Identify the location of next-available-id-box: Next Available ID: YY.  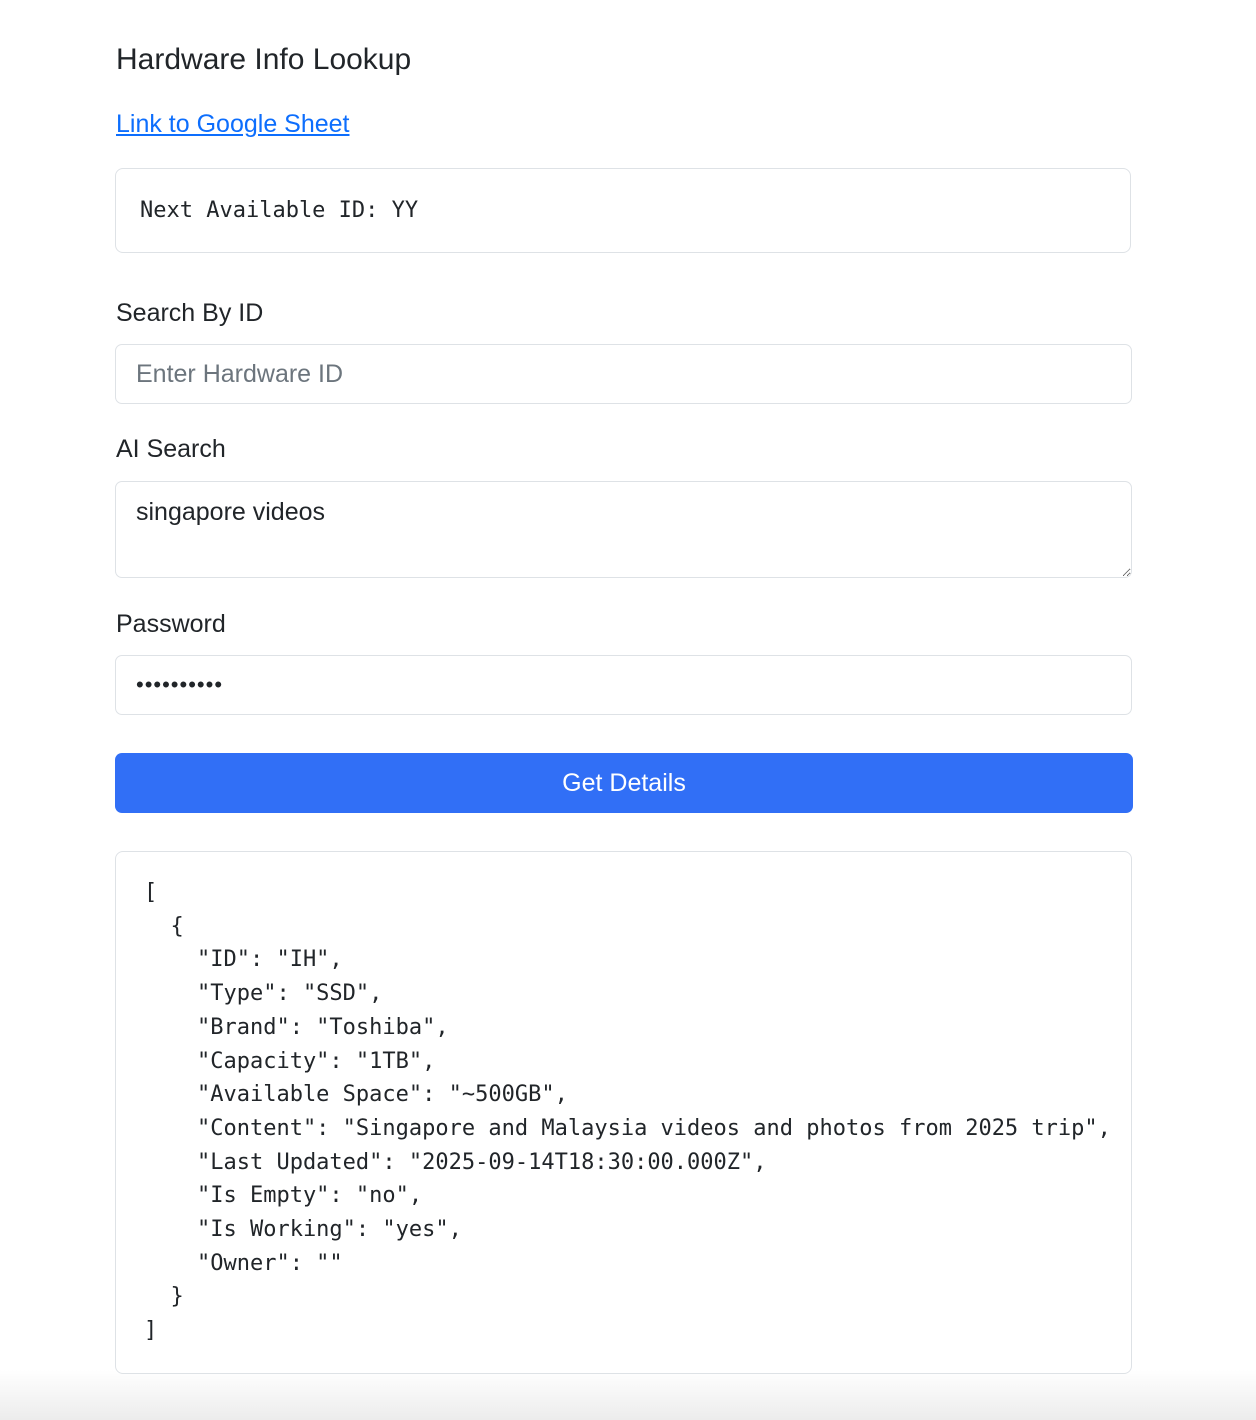
(623, 210).